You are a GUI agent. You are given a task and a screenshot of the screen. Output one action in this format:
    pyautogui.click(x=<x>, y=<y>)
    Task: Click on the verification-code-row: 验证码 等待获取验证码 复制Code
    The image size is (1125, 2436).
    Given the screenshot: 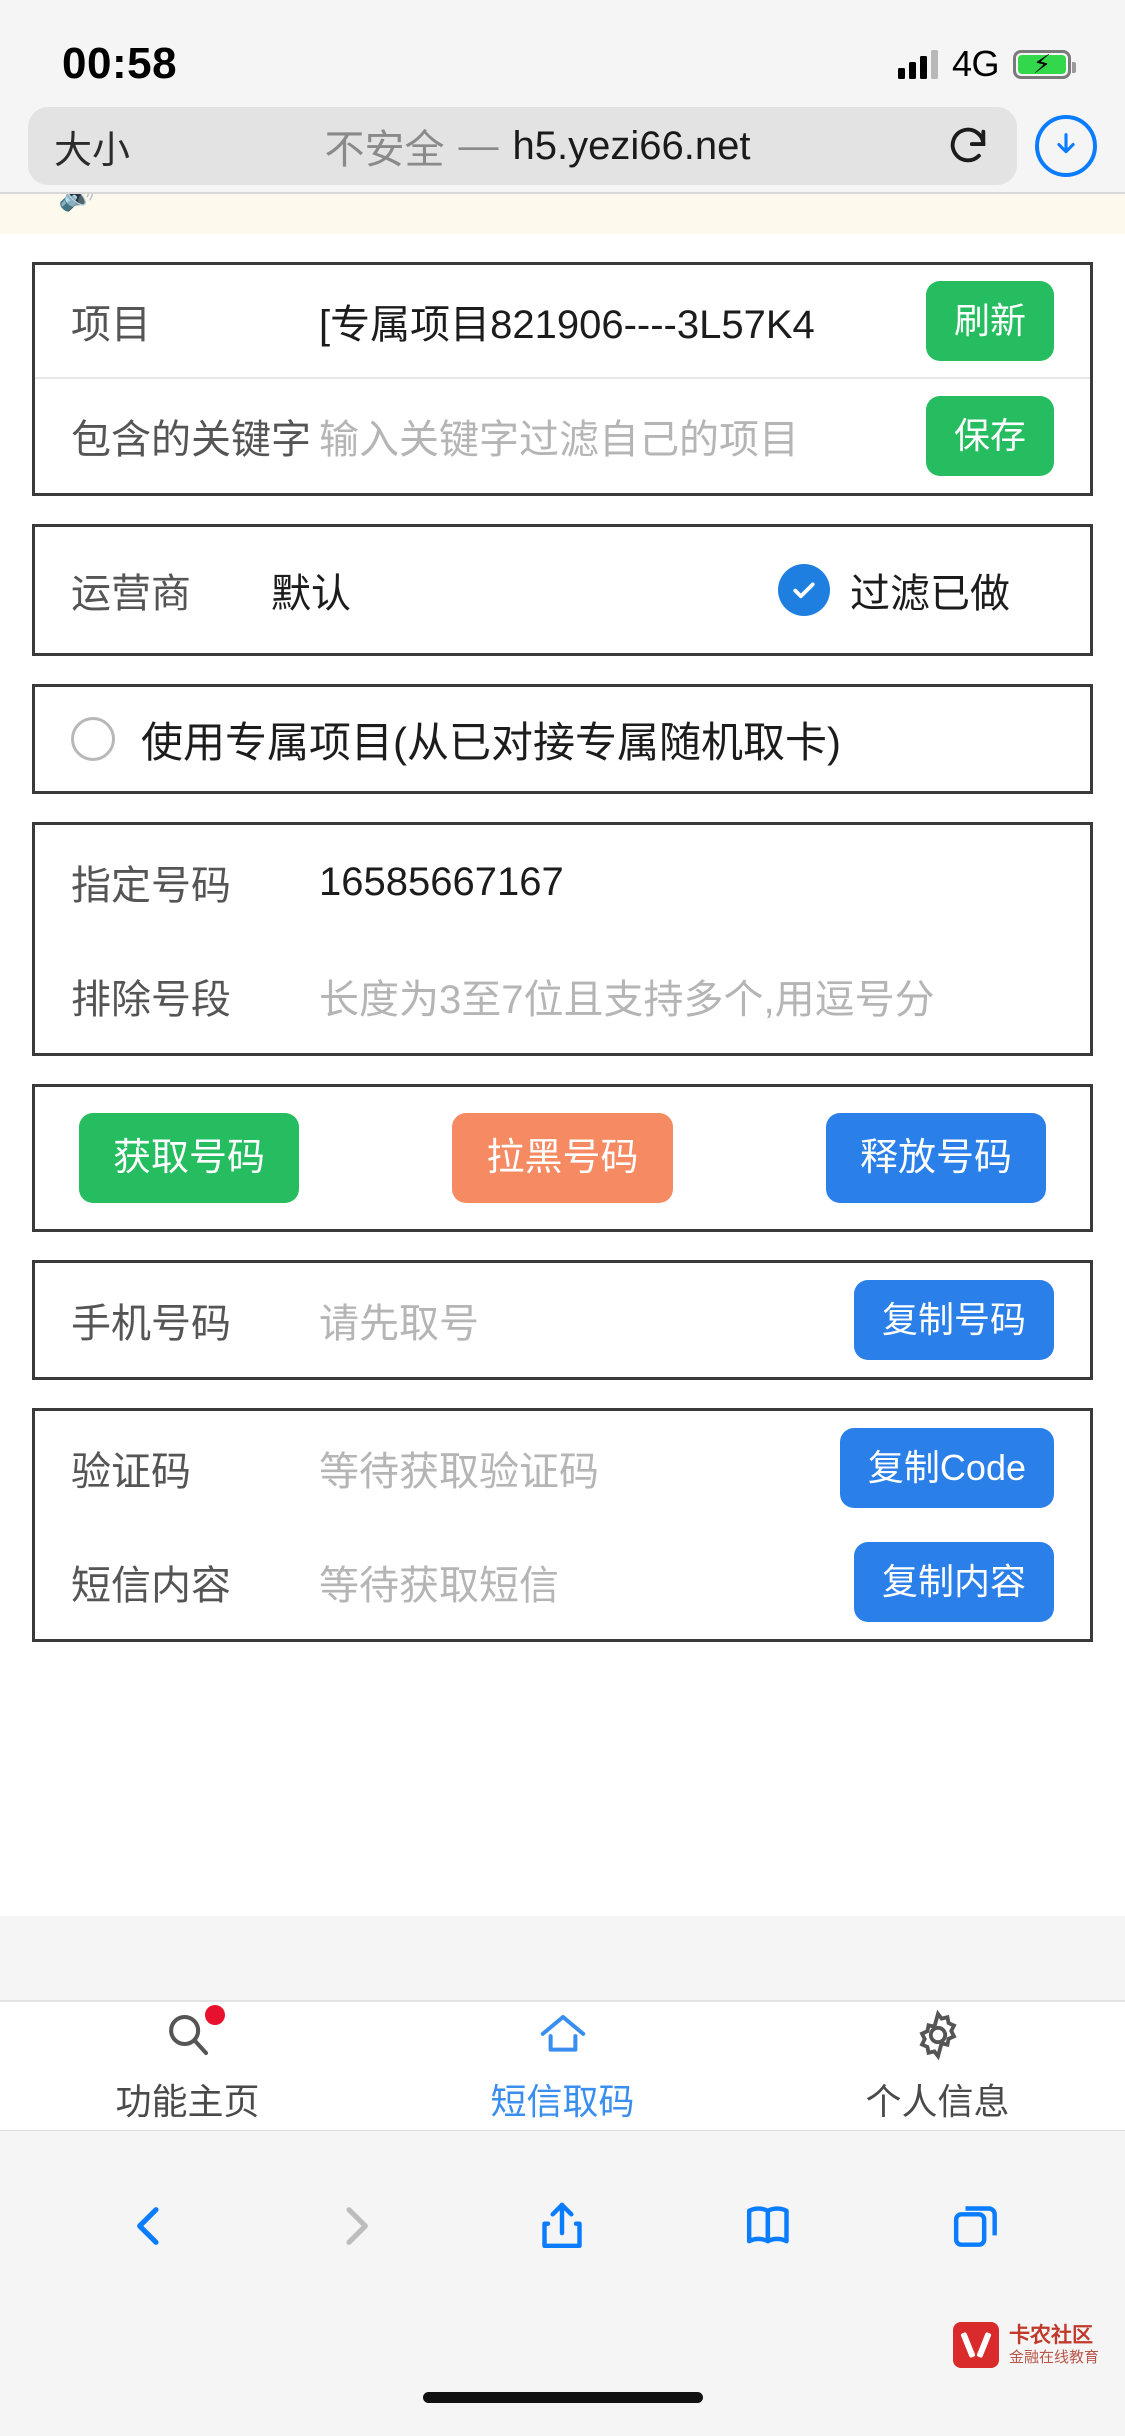 What is the action you would take?
    pyautogui.click(x=562, y=1468)
    